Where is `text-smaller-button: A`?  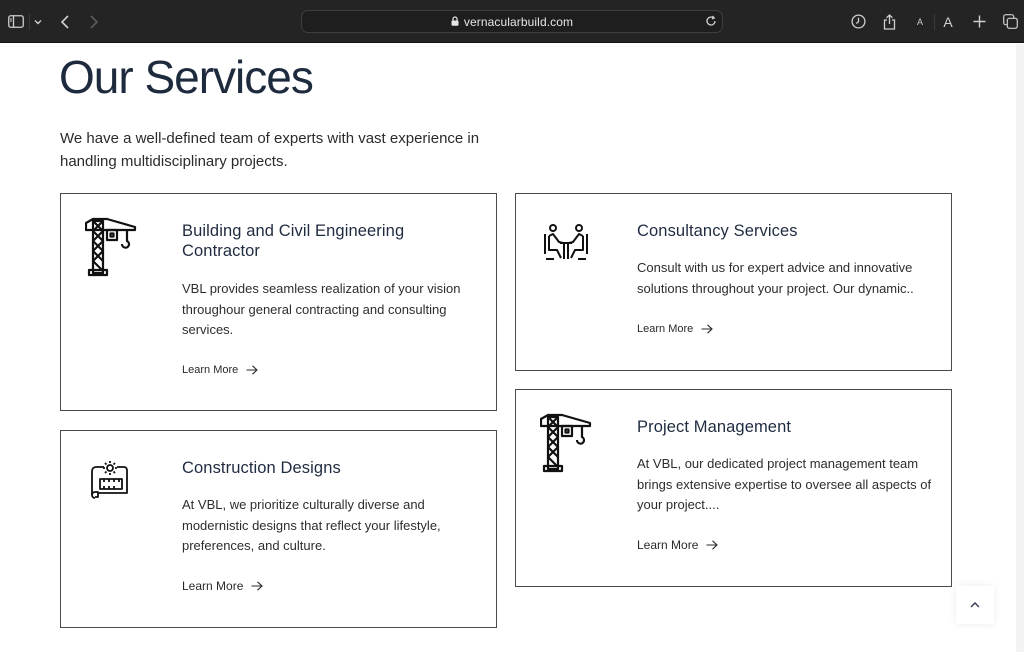
text-smaller-button: A is located at coordinates (920, 21).